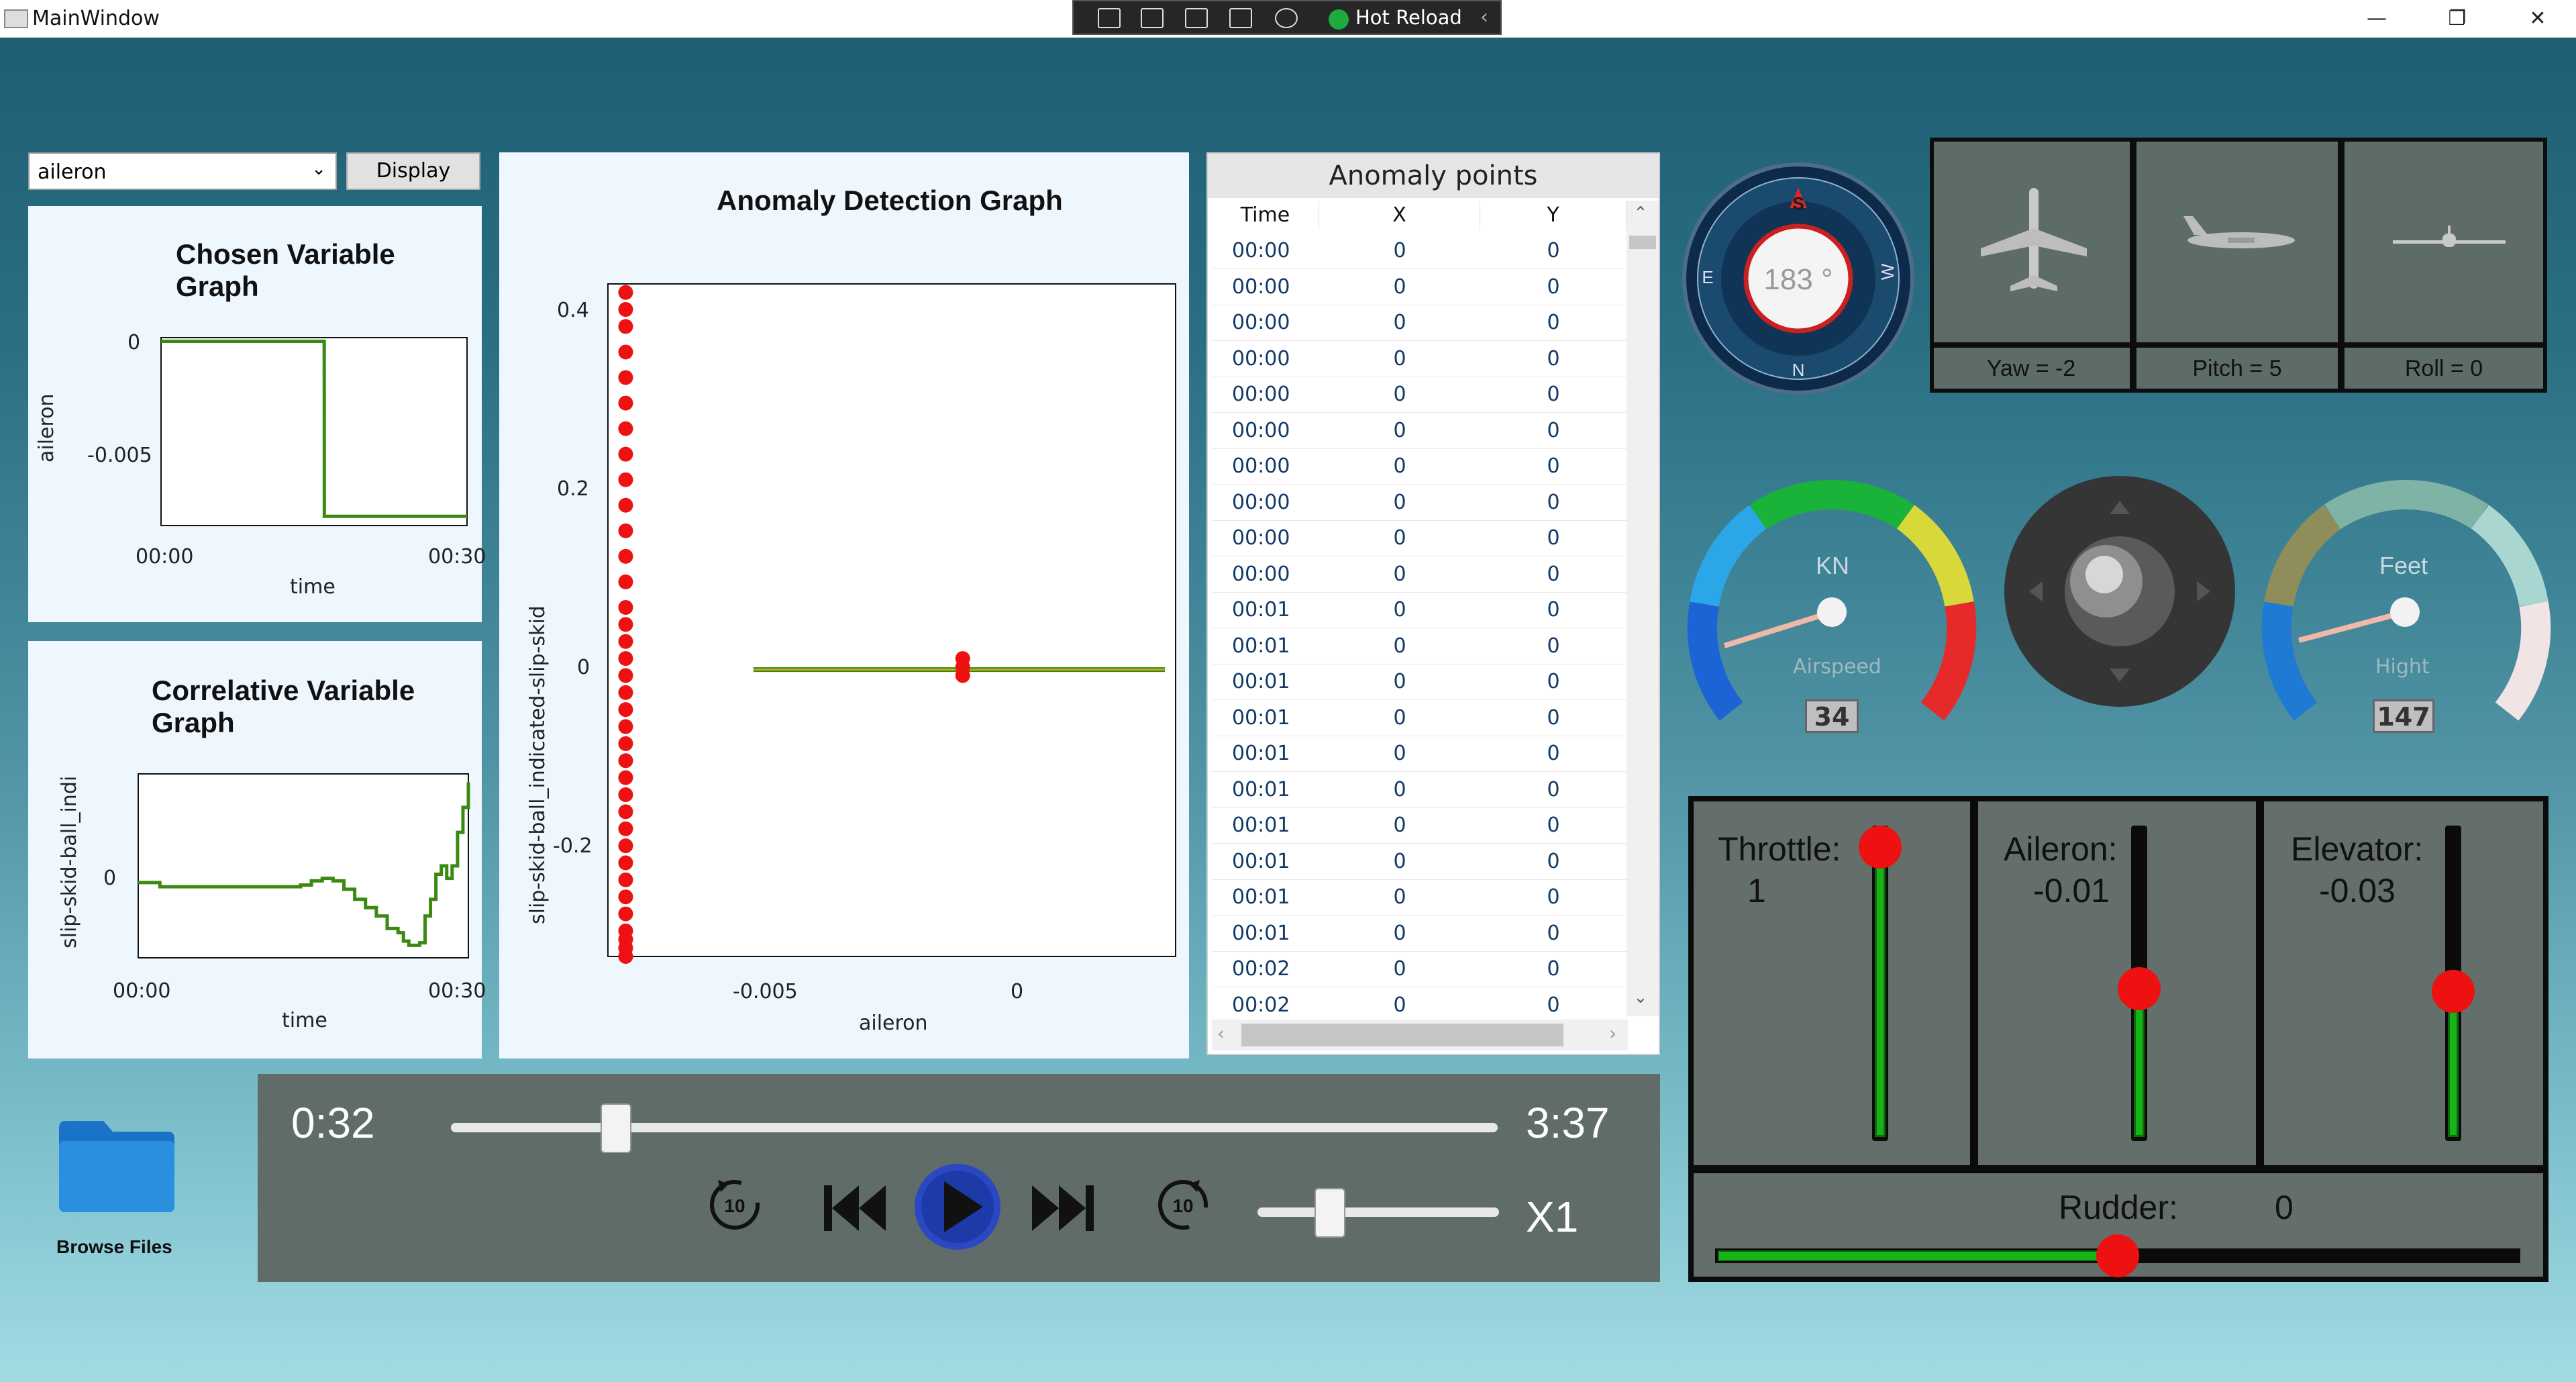 This screenshot has width=2576, height=1382. What do you see at coordinates (2071, 890) in the screenshot?
I see `aileron-value: -0.01` at bounding box center [2071, 890].